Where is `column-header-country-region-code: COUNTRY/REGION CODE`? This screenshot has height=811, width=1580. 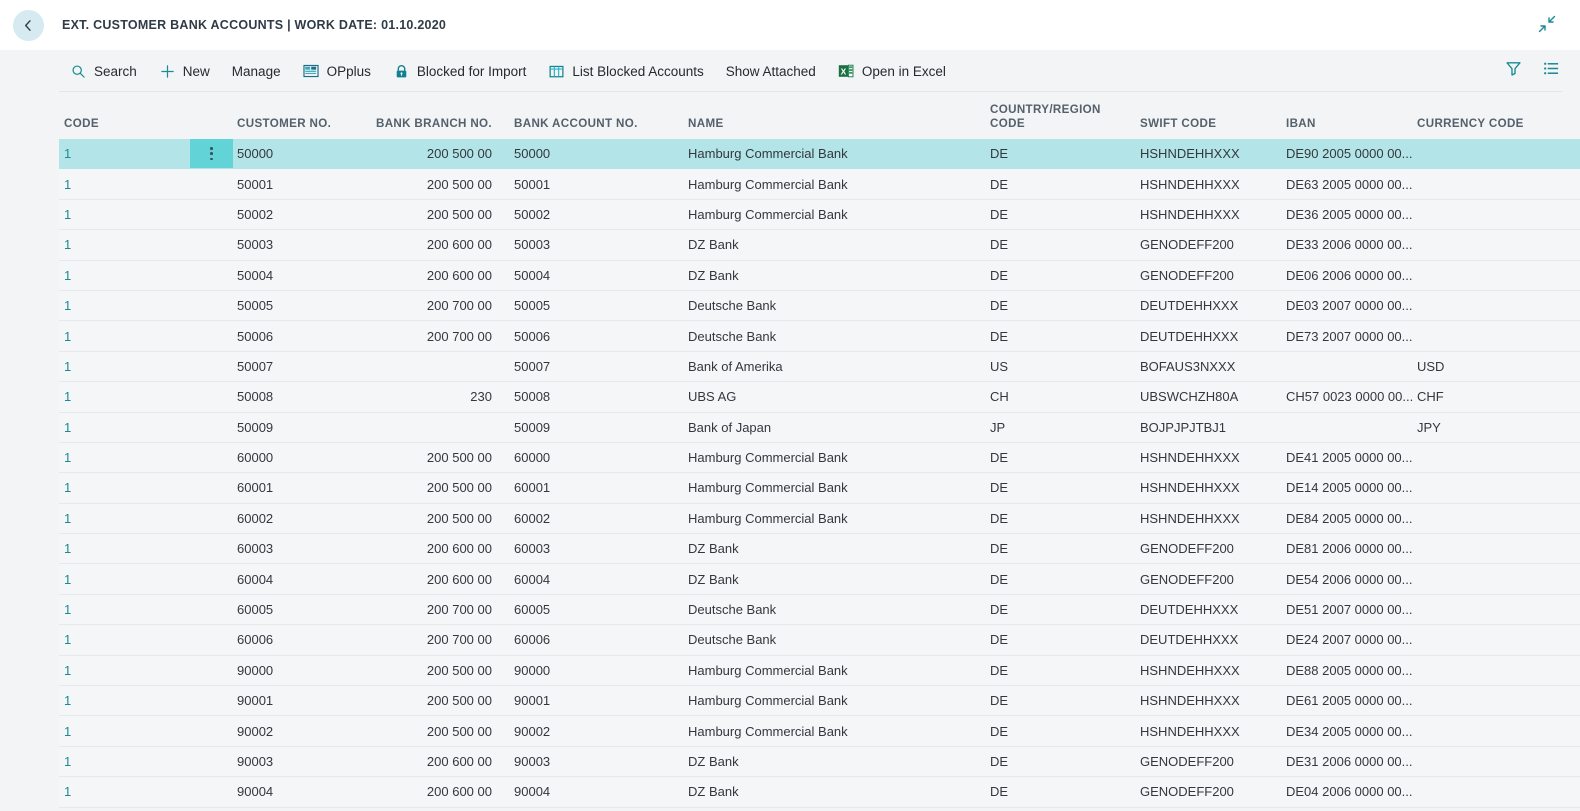 column-header-country-region-code: COUNTRY/REGION CODE is located at coordinates (1060, 117).